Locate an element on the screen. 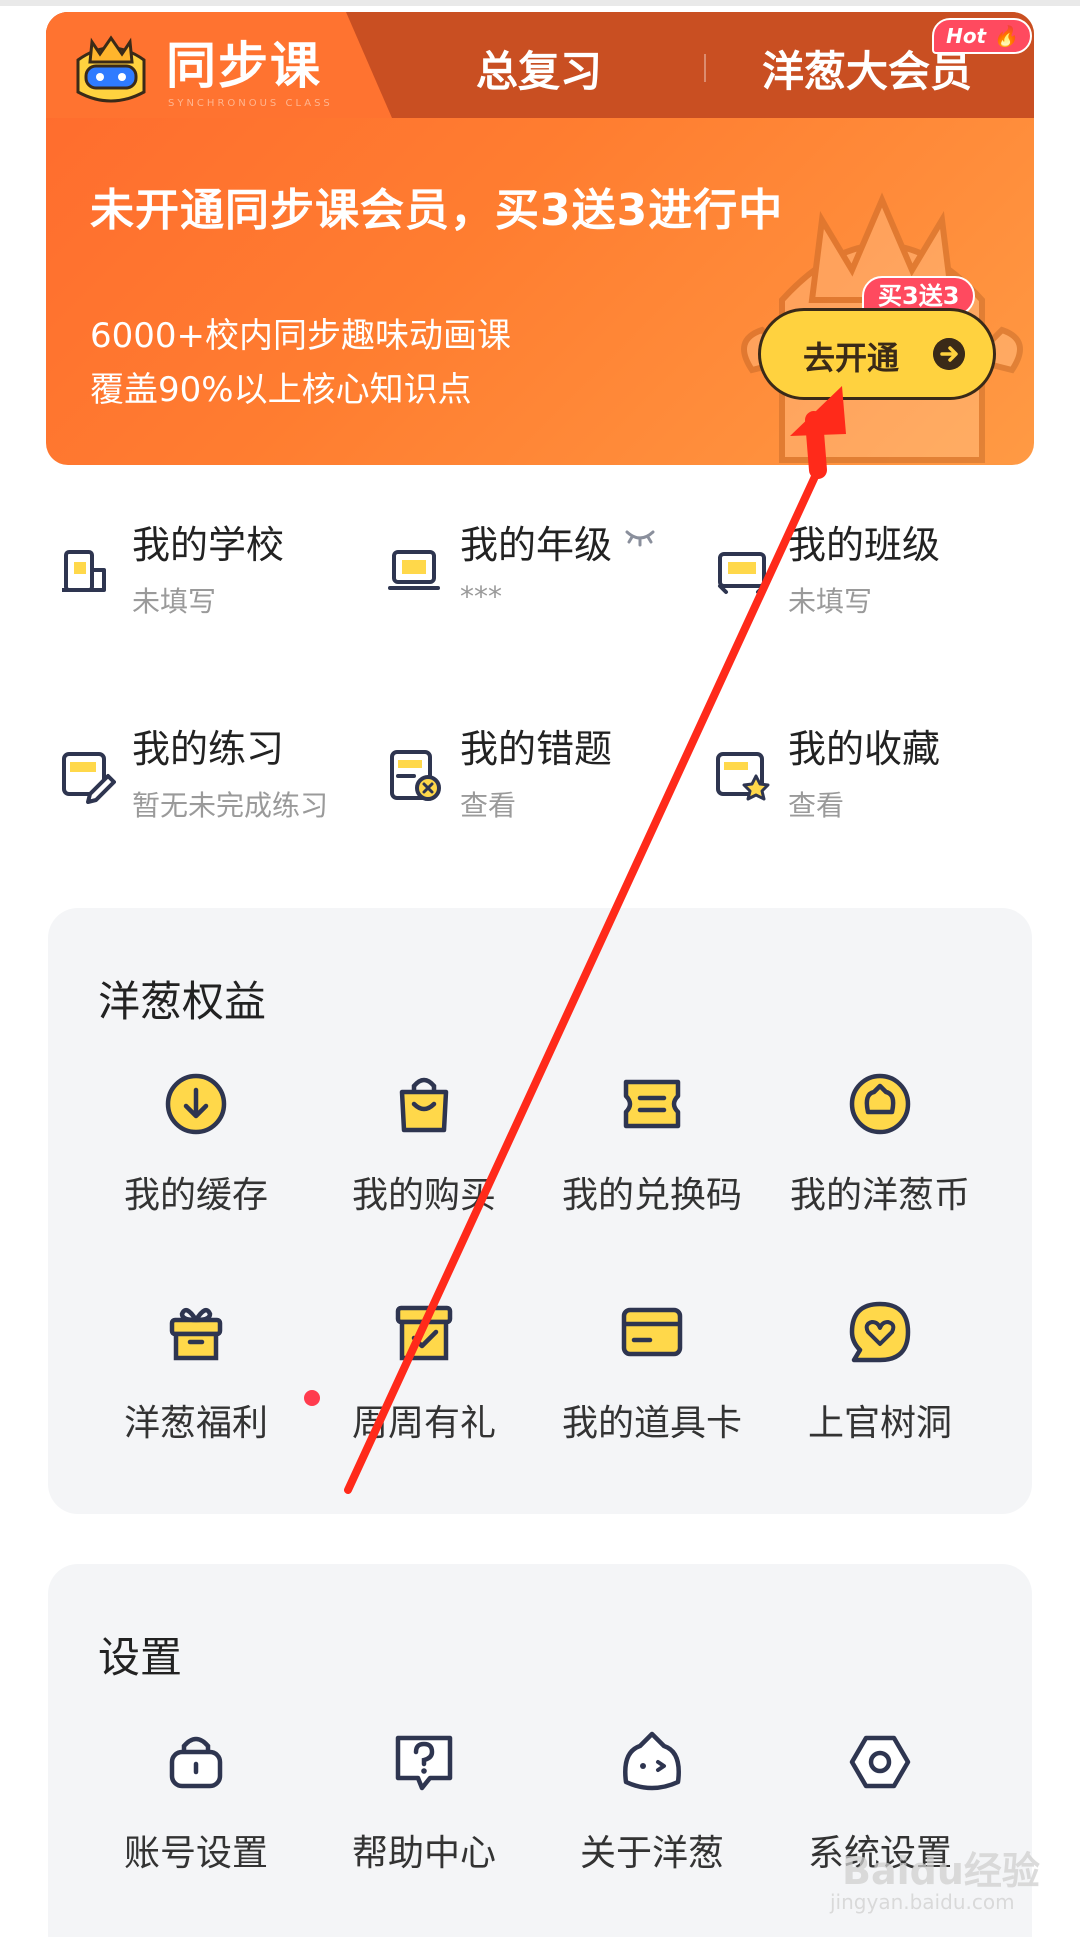  class-icon is located at coordinates (742, 573).